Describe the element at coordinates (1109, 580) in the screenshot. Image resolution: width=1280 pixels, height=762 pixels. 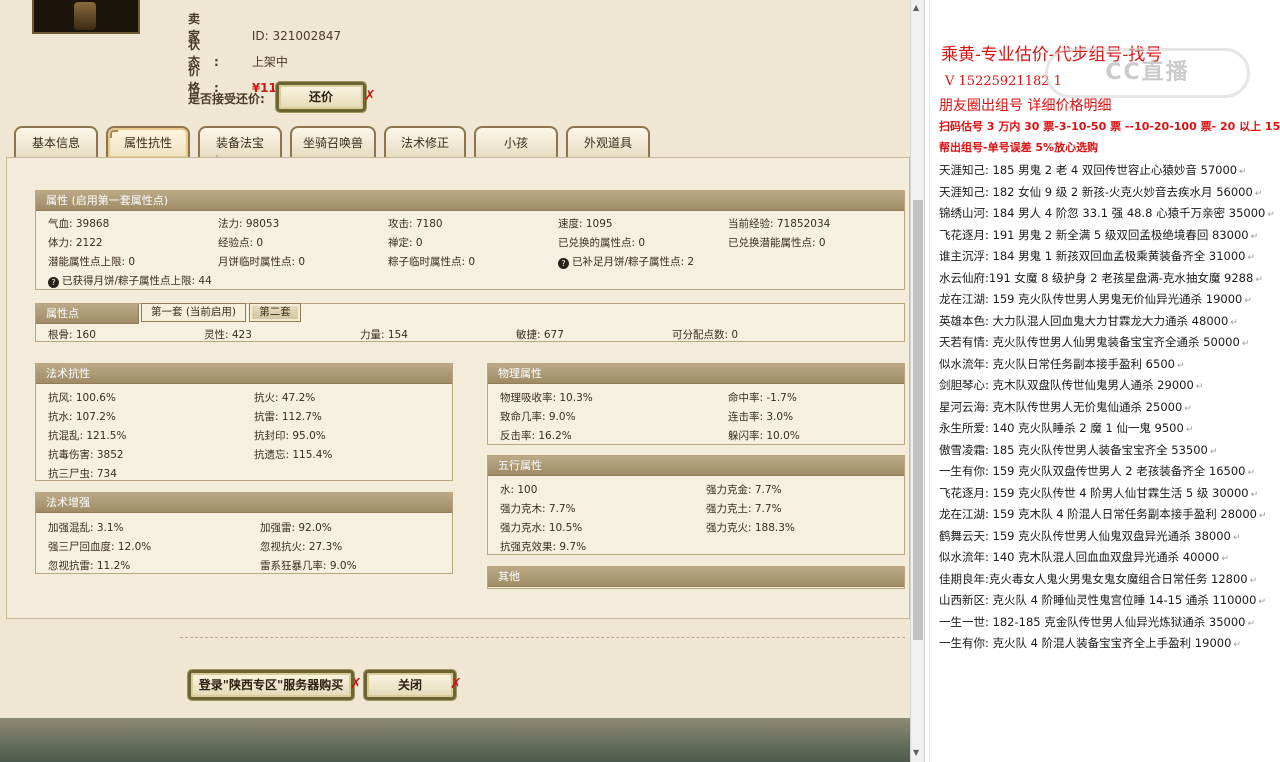
I see `listing-line: 佳期良年:克火毒女人鬼火男鬼女鬼女魔组合日常任务 12800 ↵` at that location.